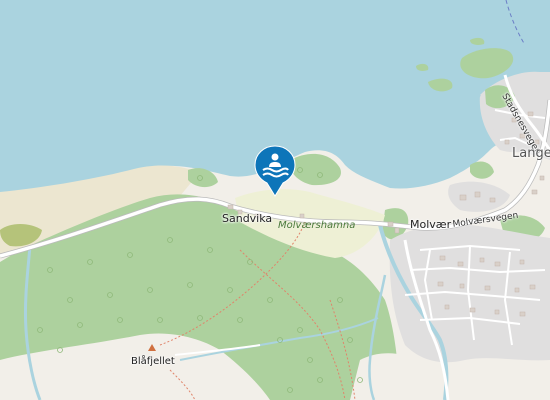 The width and height of the screenshot is (550, 400). Describe the element at coordinates (431, 224) in the screenshot. I see `place-label-molvaer: Molvær` at that location.